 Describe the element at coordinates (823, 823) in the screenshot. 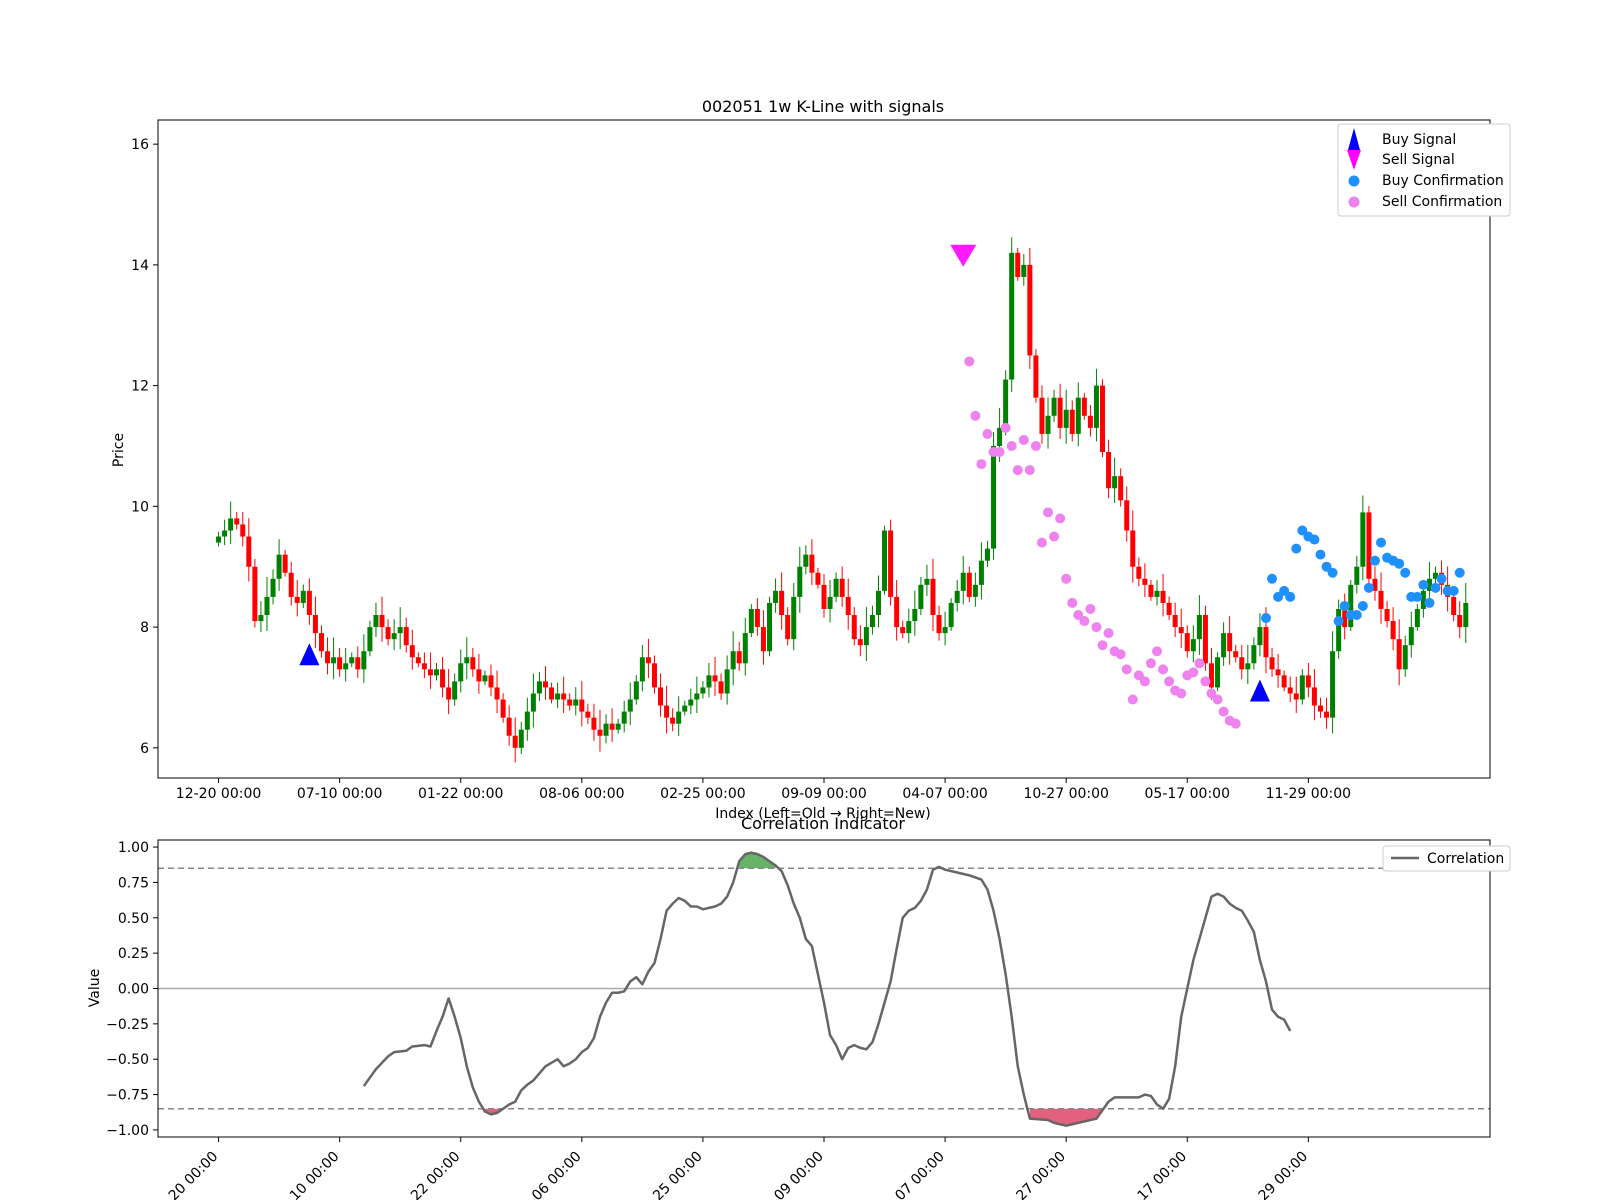

I see `correlation-title: Correlation Indicator` at that location.